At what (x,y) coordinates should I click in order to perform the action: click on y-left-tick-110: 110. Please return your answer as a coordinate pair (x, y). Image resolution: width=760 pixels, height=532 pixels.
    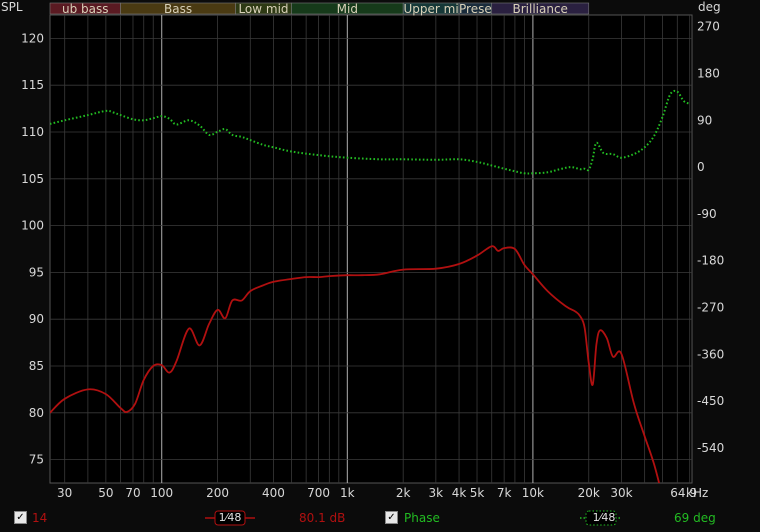
    Looking at the image, I should click on (32, 132).